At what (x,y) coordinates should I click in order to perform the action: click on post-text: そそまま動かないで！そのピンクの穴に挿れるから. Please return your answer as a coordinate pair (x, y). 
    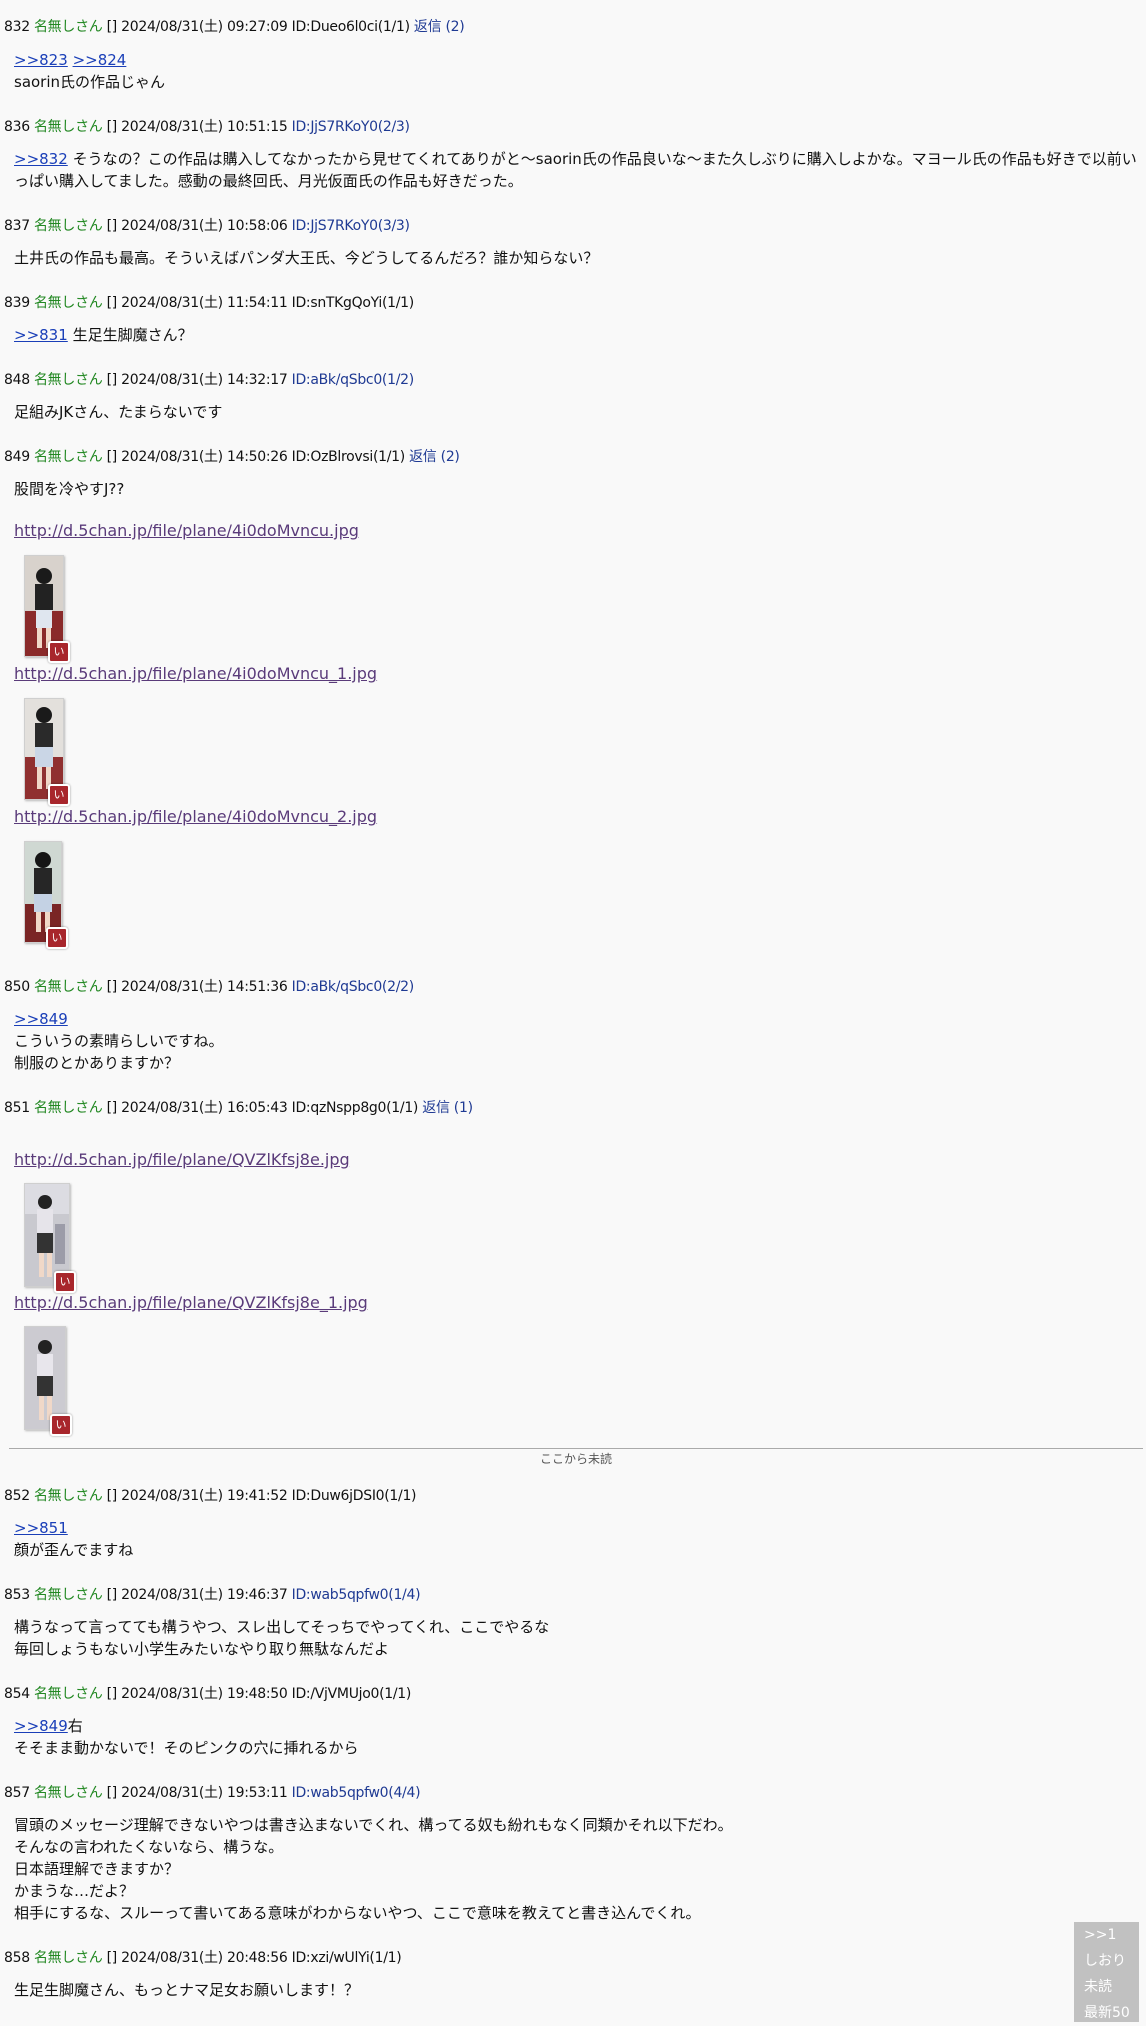
    Looking at the image, I should click on (186, 1748).